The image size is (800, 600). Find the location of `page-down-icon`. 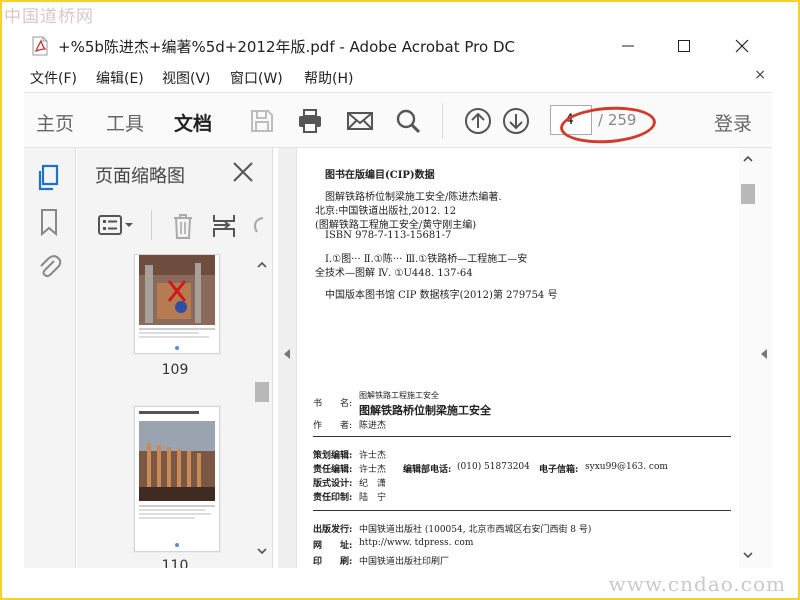

page-down-icon is located at coordinates (516, 121).